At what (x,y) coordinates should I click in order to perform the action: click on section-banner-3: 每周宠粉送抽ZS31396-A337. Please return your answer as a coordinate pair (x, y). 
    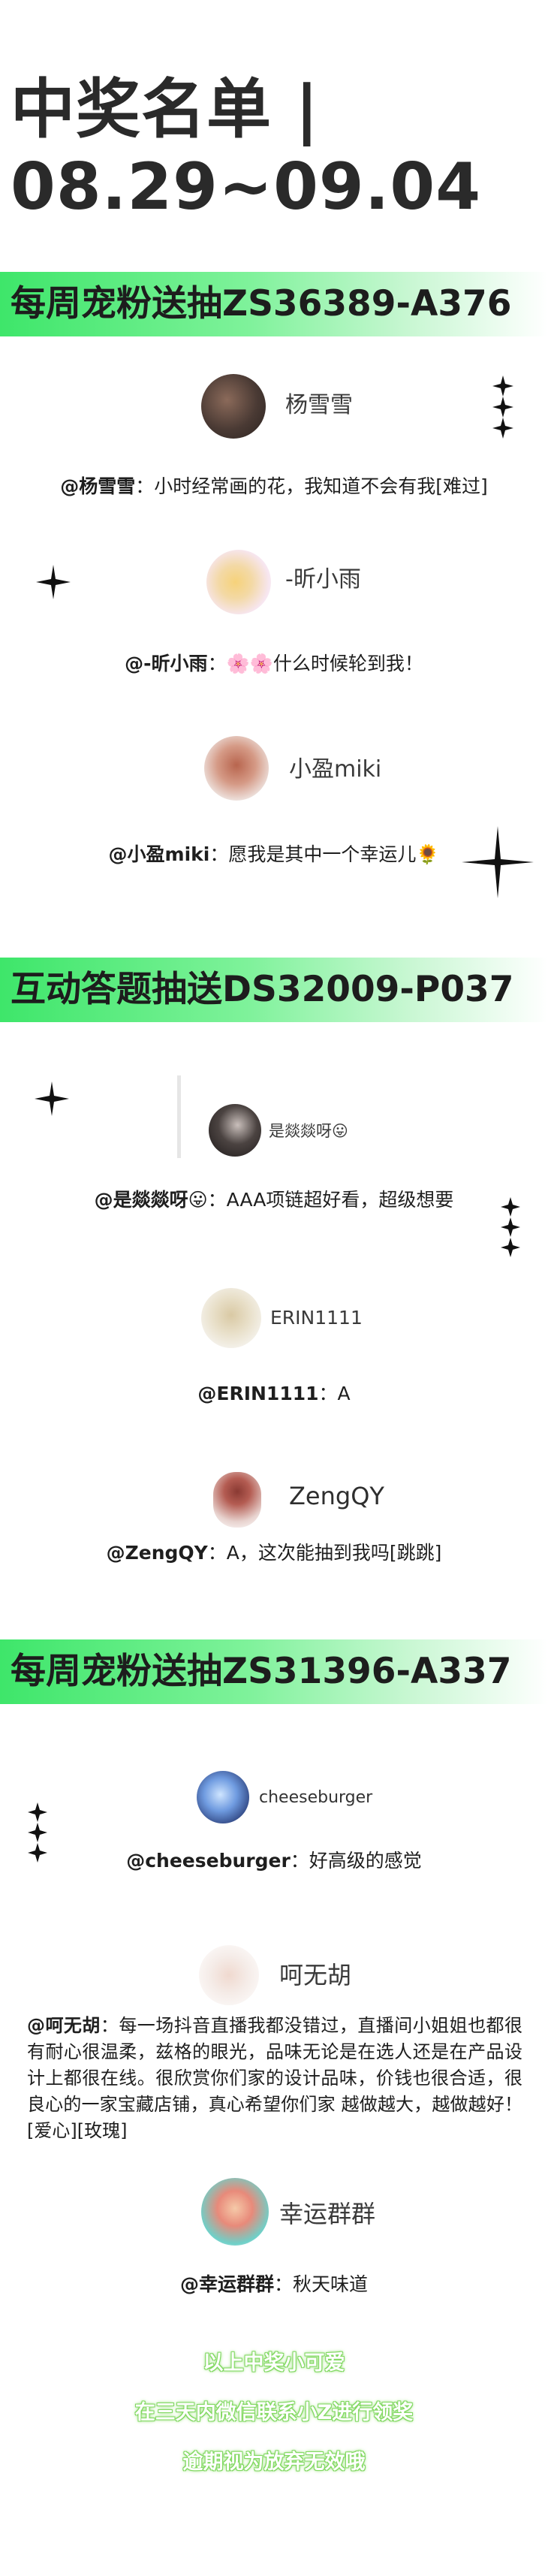
    Looking at the image, I should click on (274, 1672).